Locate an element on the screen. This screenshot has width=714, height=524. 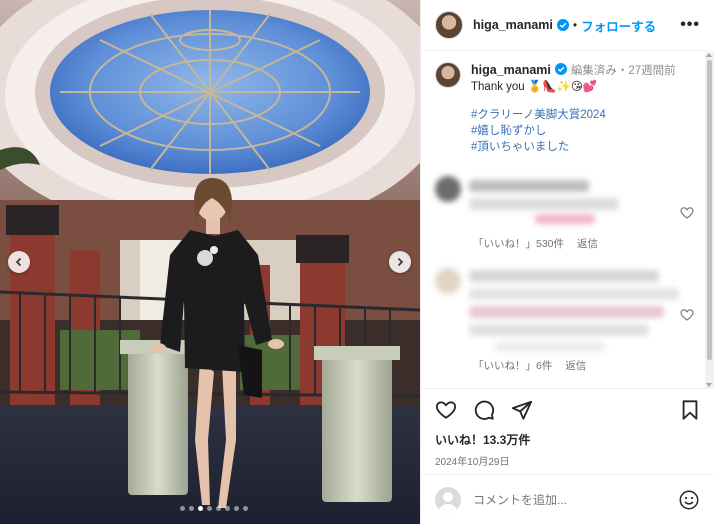
emoji-icon is located at coordinates (689, 500).